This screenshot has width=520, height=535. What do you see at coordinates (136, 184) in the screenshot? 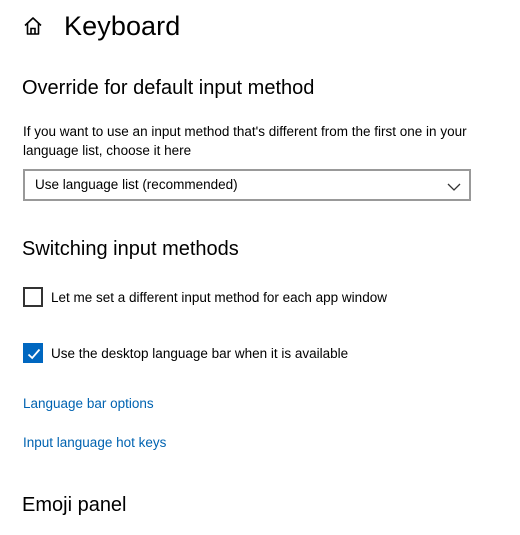
I see `dropdown-selected-value: Use language list (recommended)` at bounding box center [136, 184].